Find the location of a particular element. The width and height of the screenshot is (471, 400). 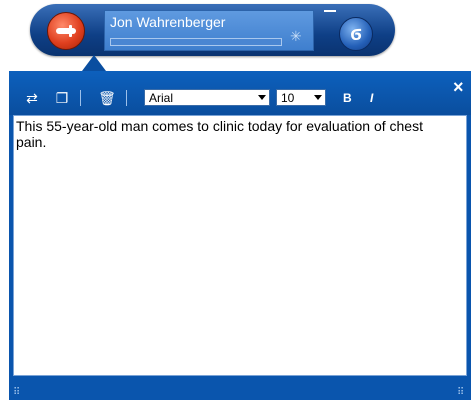

dragon-menu-button: ϭ is located at coordinates (356, 34).